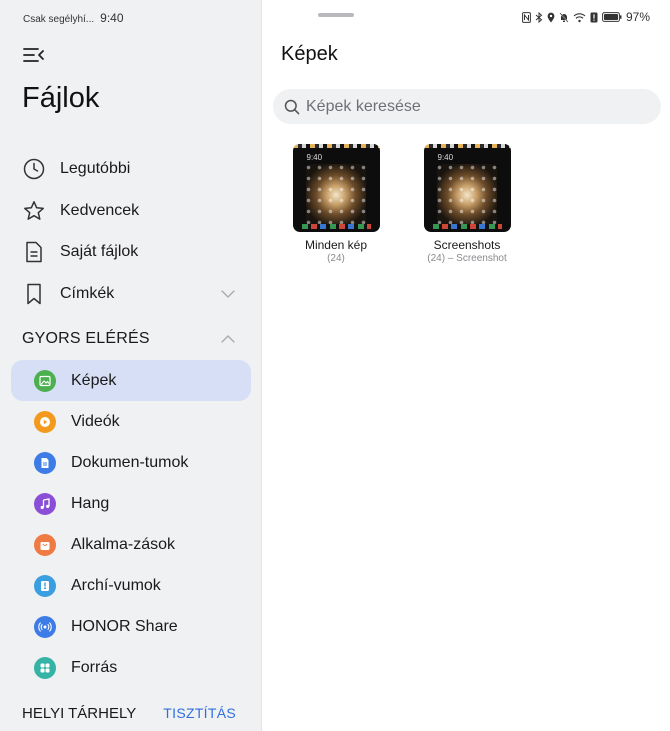 The image size is (670, 731). I want to click on quick-access-title: GYORS ELÉRÉS, so click(86, 338).